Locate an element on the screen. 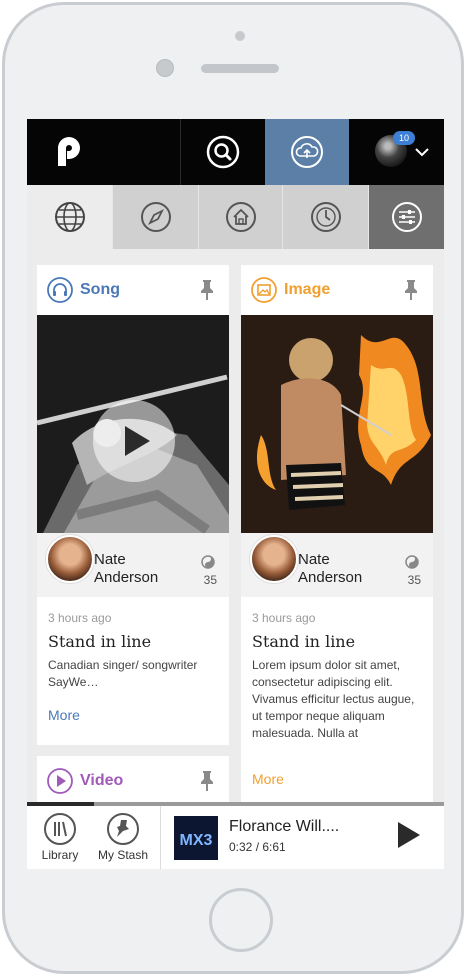  filter-settings-icon is located at coordinates (406, 217).